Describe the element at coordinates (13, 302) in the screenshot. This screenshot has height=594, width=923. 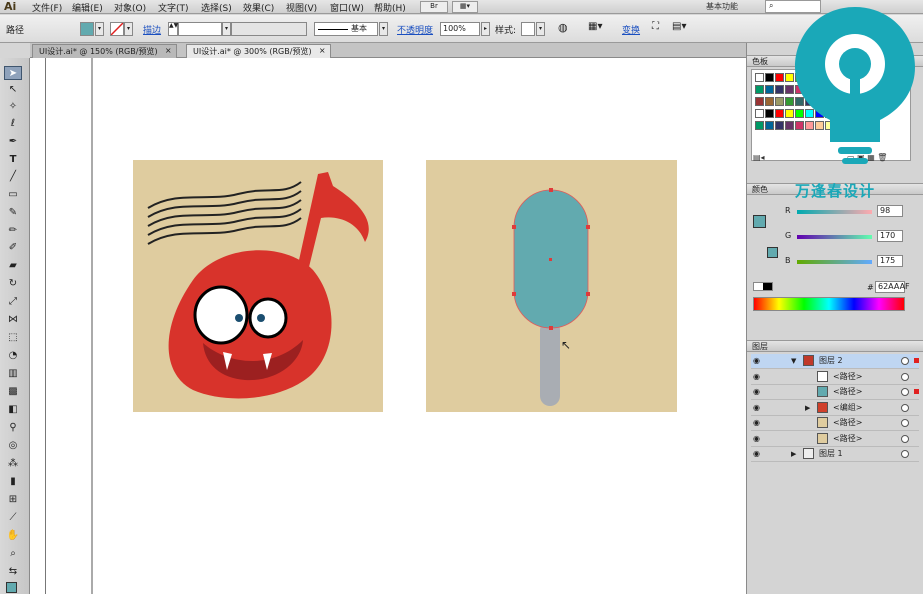
I see `scale-tool-icon: ⤢` at that location.